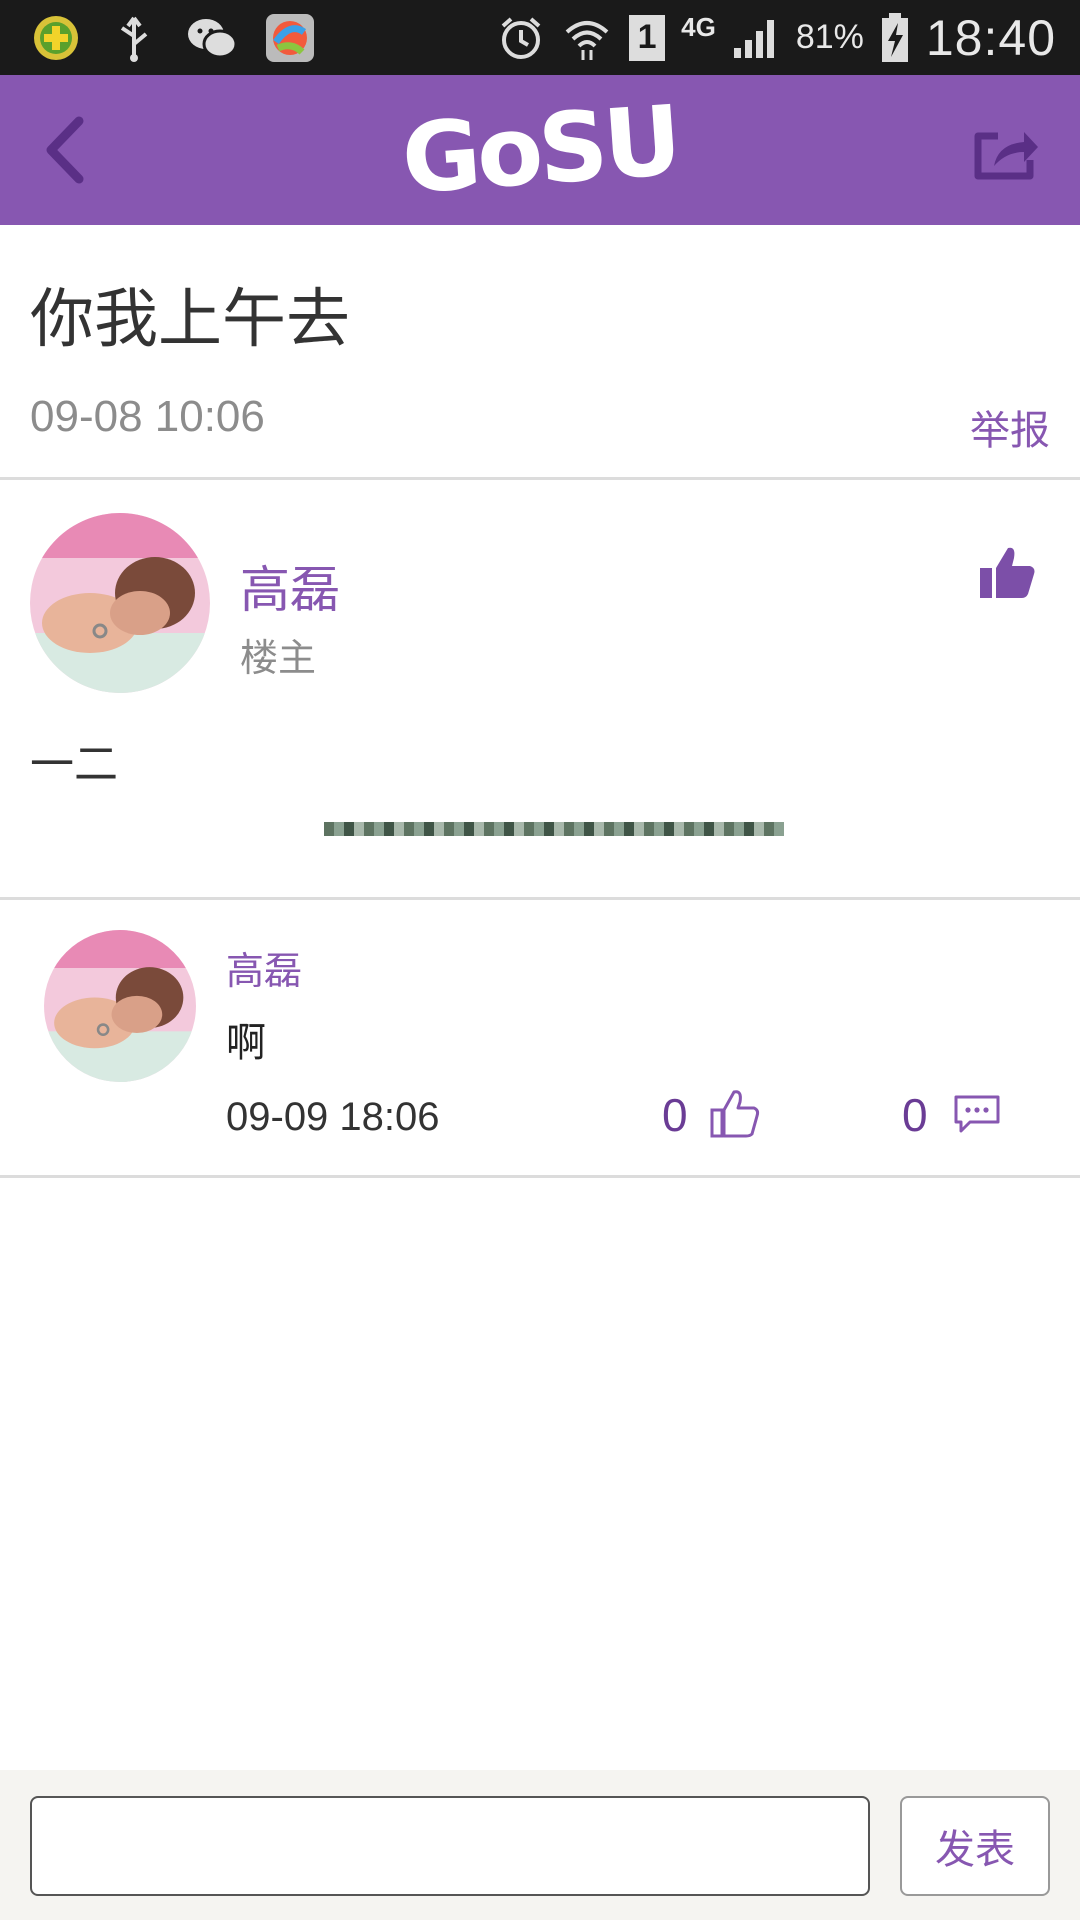 Image resolution: width=1080 pixels, height=1920 pixels. Describe the element at coordinates (74, 764) in the screenshot. I see `post-body: 一二` at that location.